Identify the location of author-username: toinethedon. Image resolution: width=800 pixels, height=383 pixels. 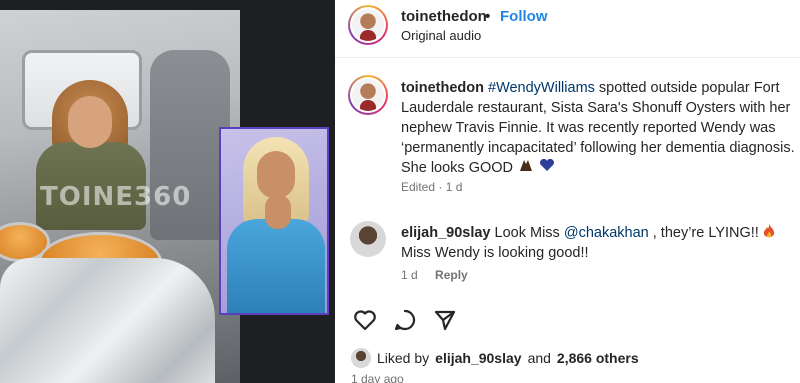
(444, 16).